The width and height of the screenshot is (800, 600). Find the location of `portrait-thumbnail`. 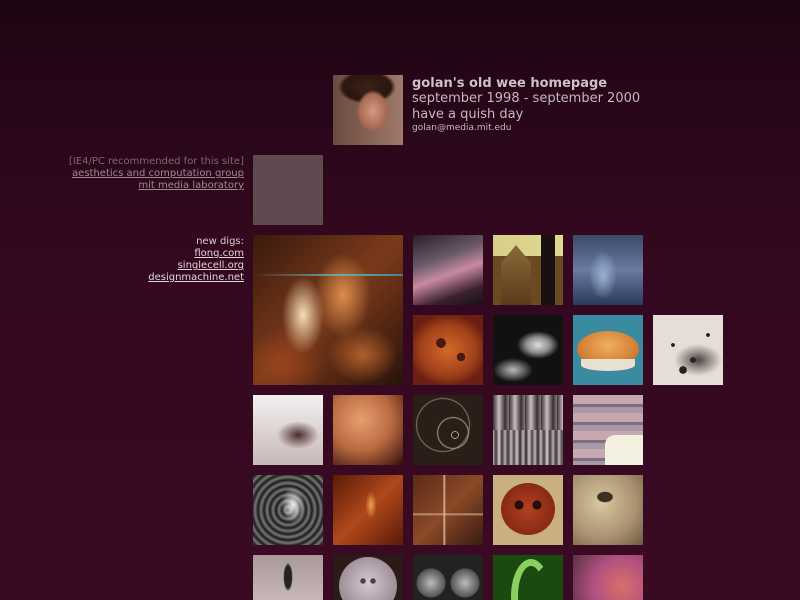

portrait-thumbnail is located at coordinates (368, 110).